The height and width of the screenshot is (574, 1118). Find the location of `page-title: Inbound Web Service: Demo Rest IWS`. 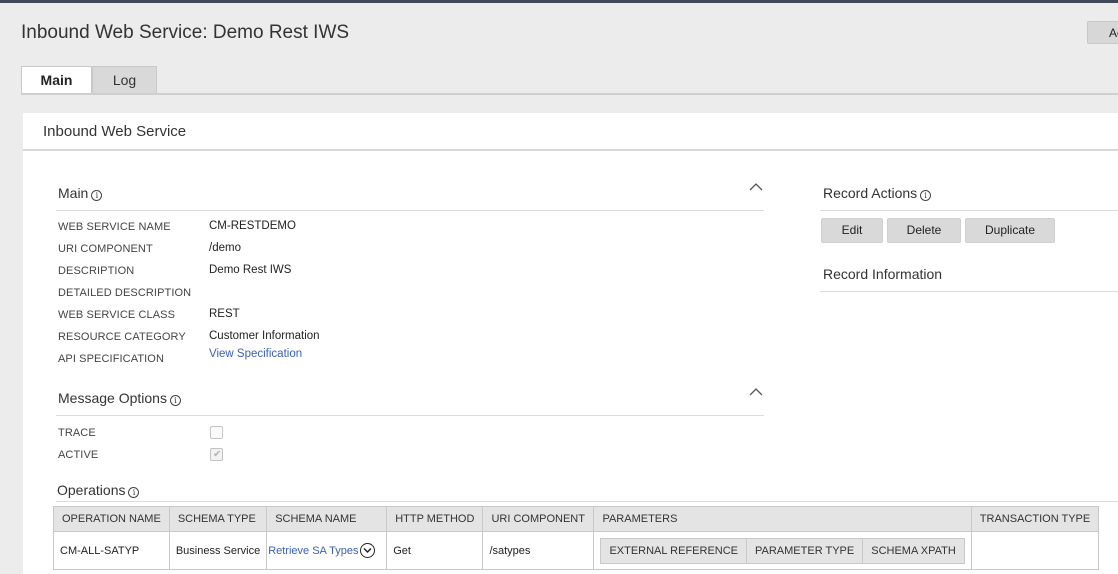

page-title: Inbound Web Service: Demo Rest IWS is located at coordinates (185, 32).